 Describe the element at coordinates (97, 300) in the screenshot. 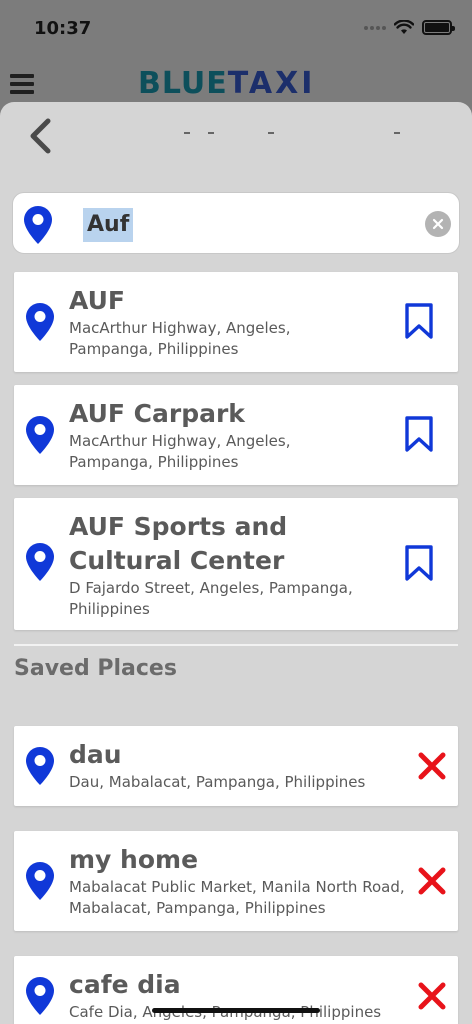

I see `result-title: AUF` at that location.